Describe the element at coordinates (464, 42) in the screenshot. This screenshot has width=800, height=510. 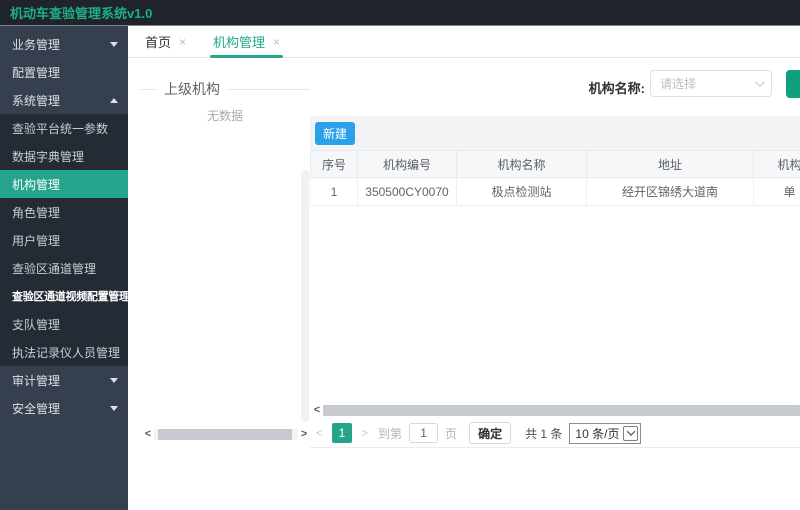
I see `tab-bar: 首页 × 机构管理 ×` at that location.